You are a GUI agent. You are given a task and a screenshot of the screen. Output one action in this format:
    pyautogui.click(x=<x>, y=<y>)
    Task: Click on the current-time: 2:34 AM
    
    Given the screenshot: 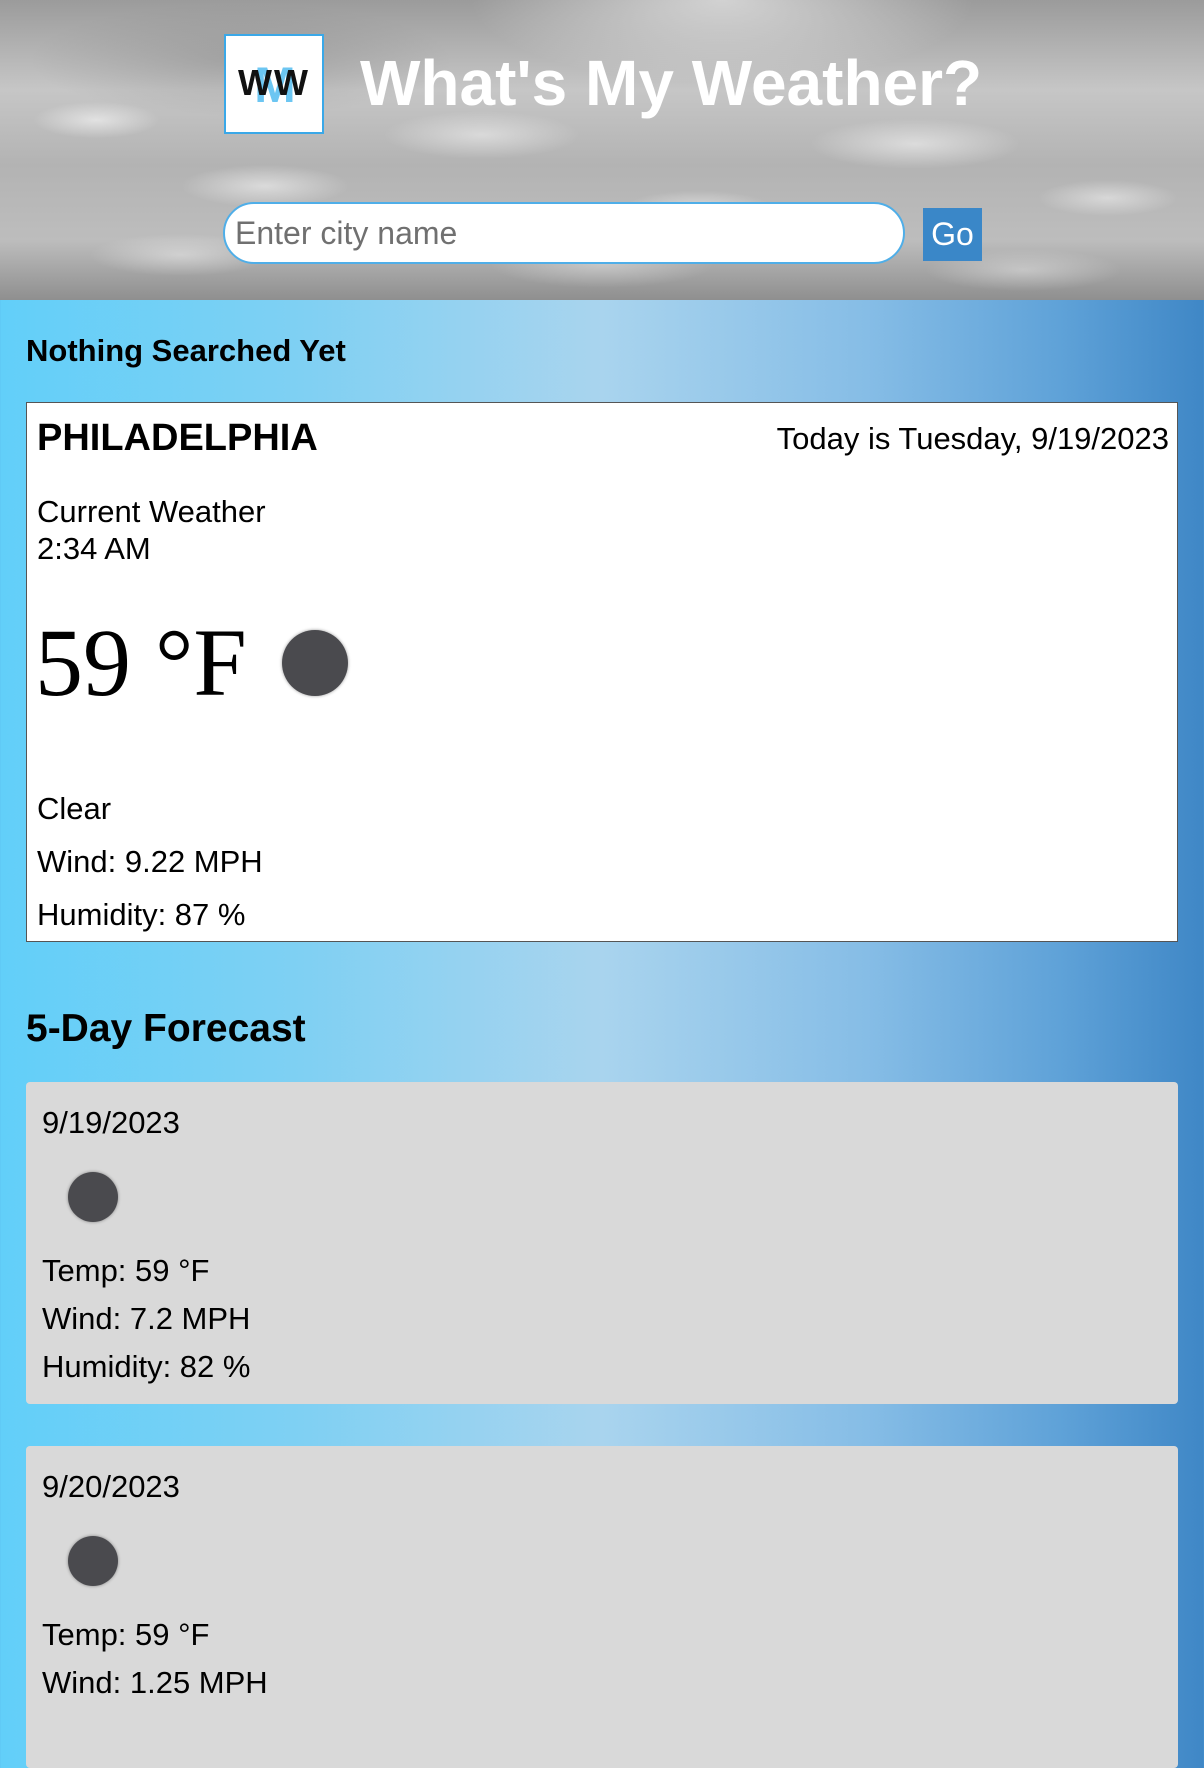 What is the action you would take?
    pyautogui.click(x=94, y=548)
    